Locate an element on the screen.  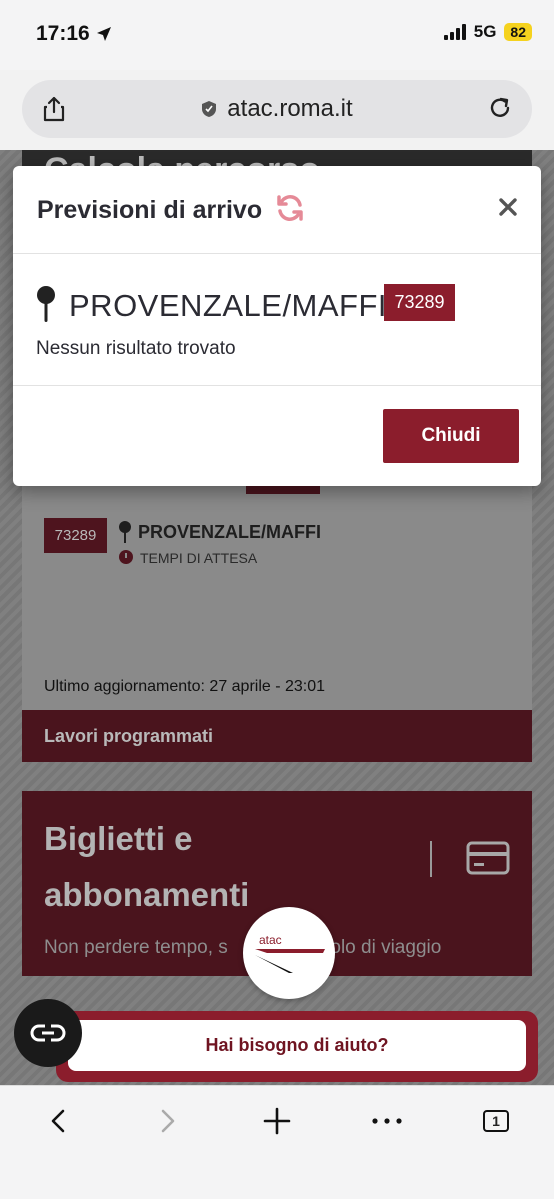
signal-icon is located at coordinates (454, 32).